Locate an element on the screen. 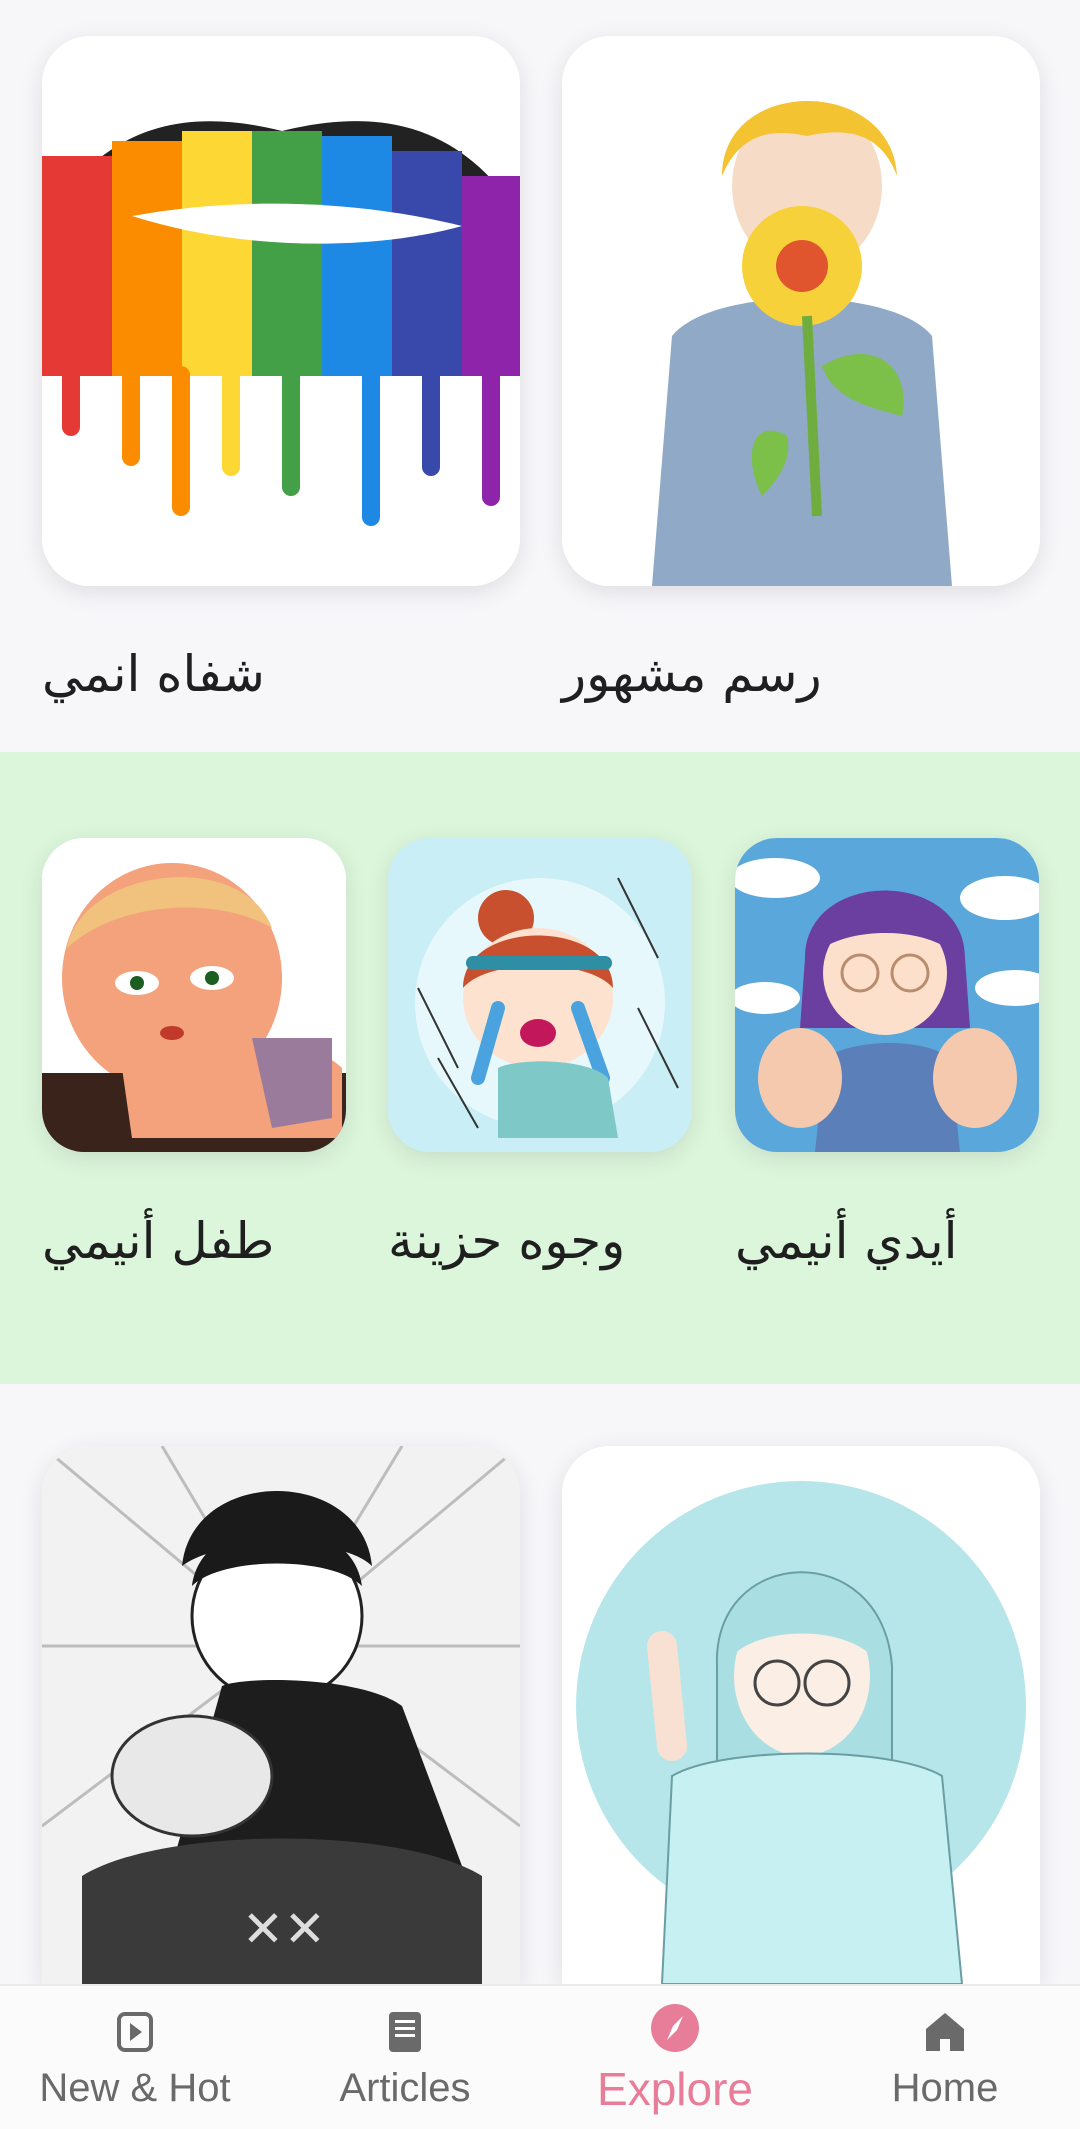 Image resolution: width=1080 pixels, height=2129 pixels. rainbow-lips-image is located at coordinates (281, 311).